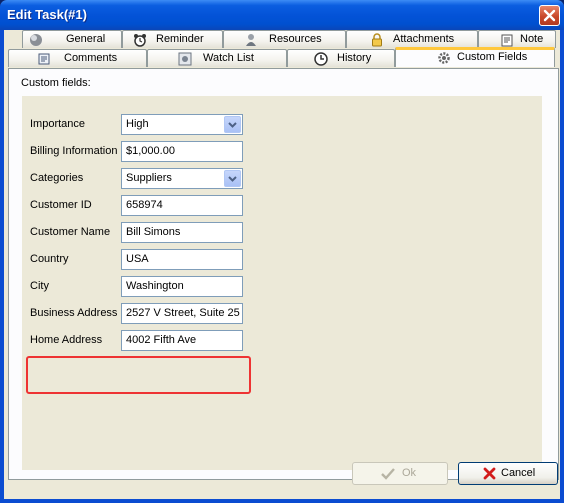 Image resolution: width=564 pixels, height=503 pixels. Describe the element at coordinates (321, 59) in the screenshot. I see `history-icon` at that location.